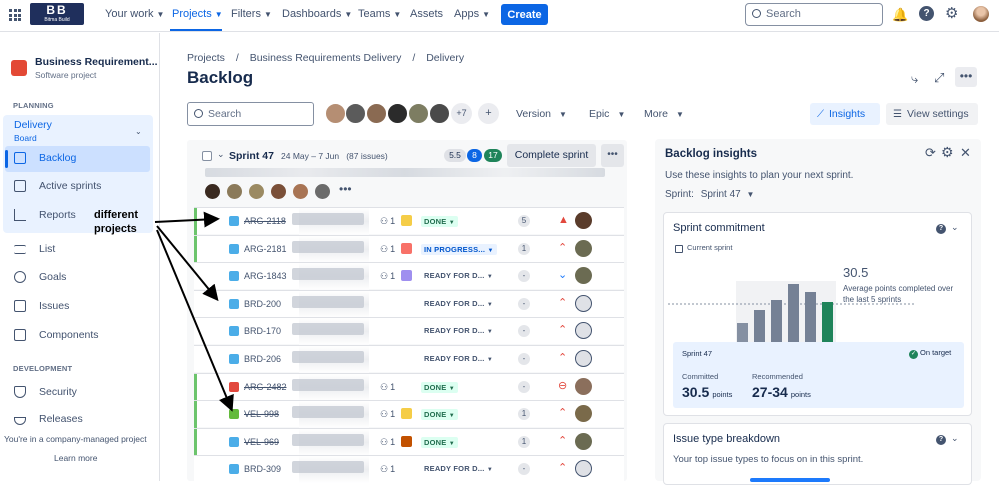  I want to click on close-icon: ✕, so click(965, 153).